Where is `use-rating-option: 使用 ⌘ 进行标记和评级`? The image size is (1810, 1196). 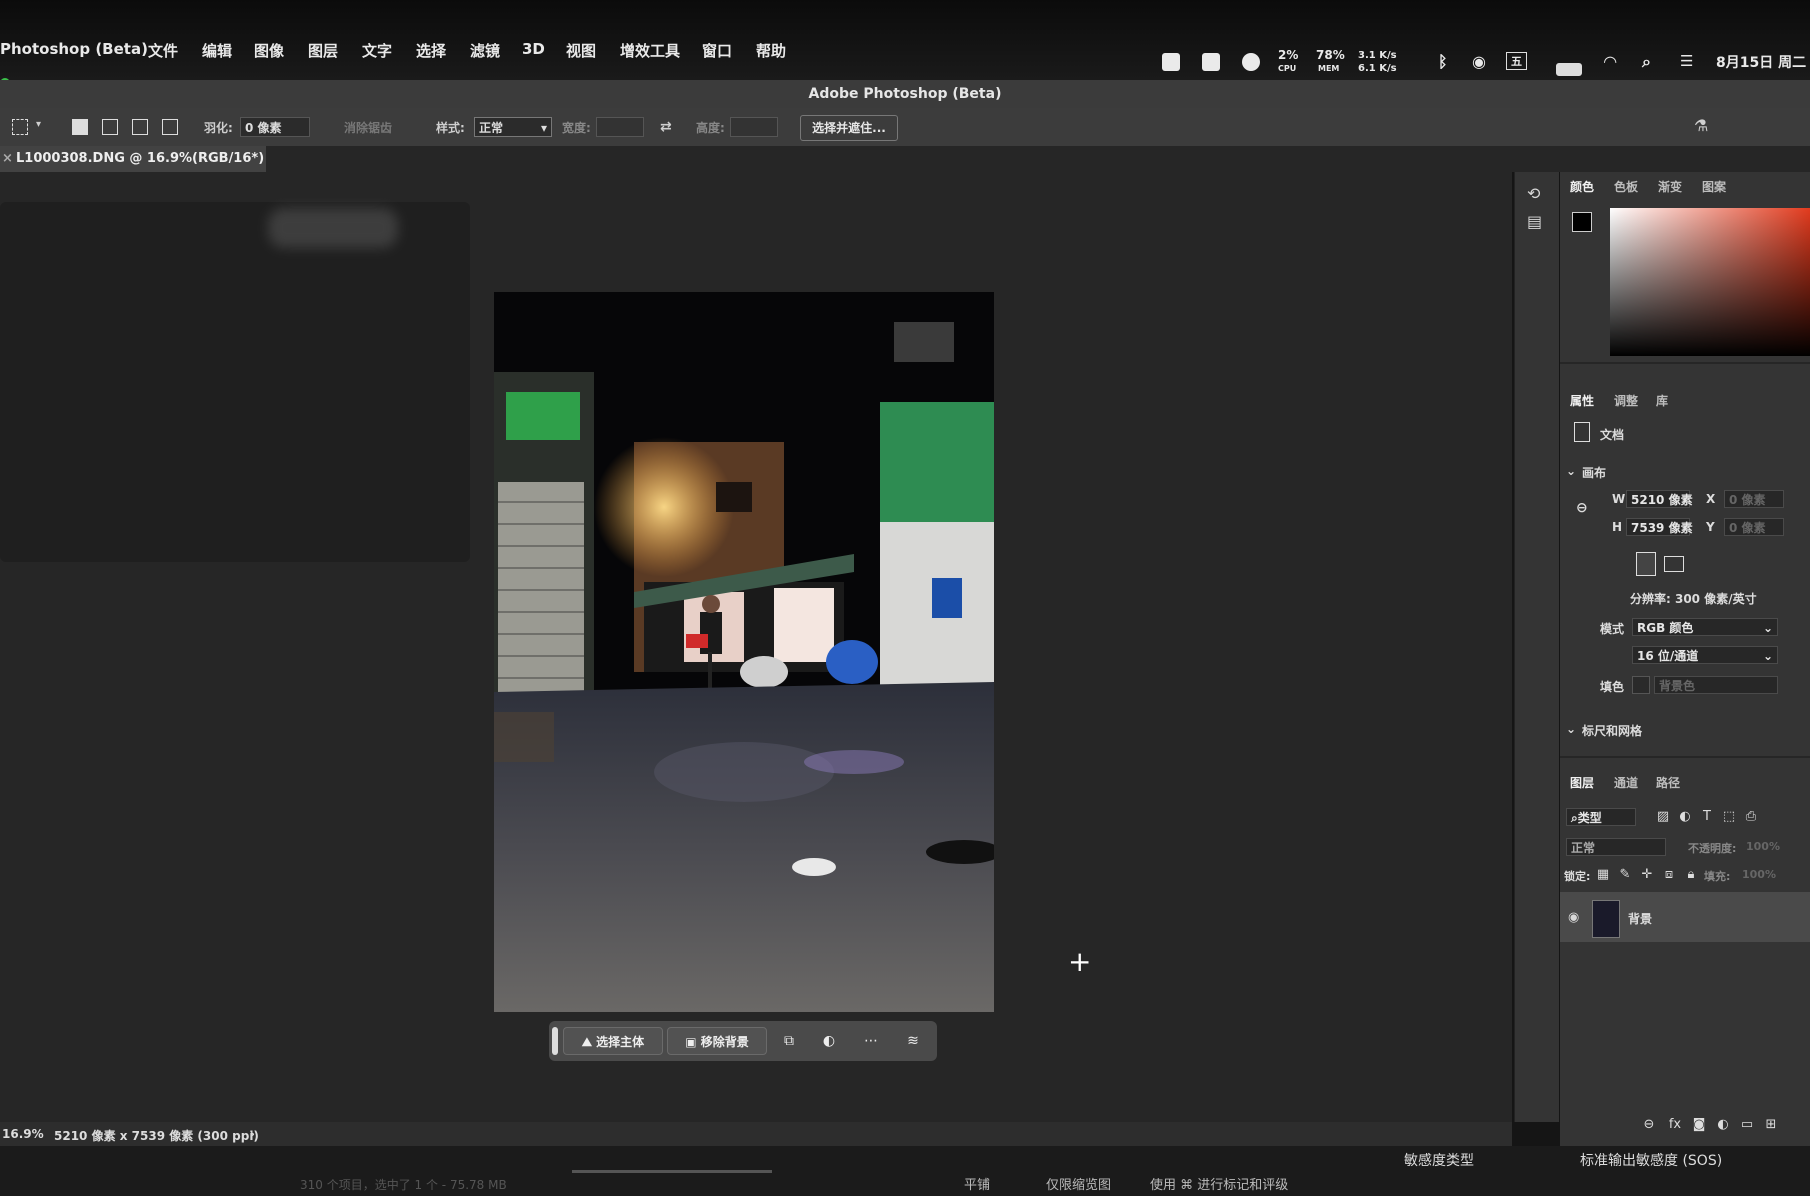 use-rating-option: 使用 ⌘ 进行标记和评级 is located at coordinates (1219, 1183).